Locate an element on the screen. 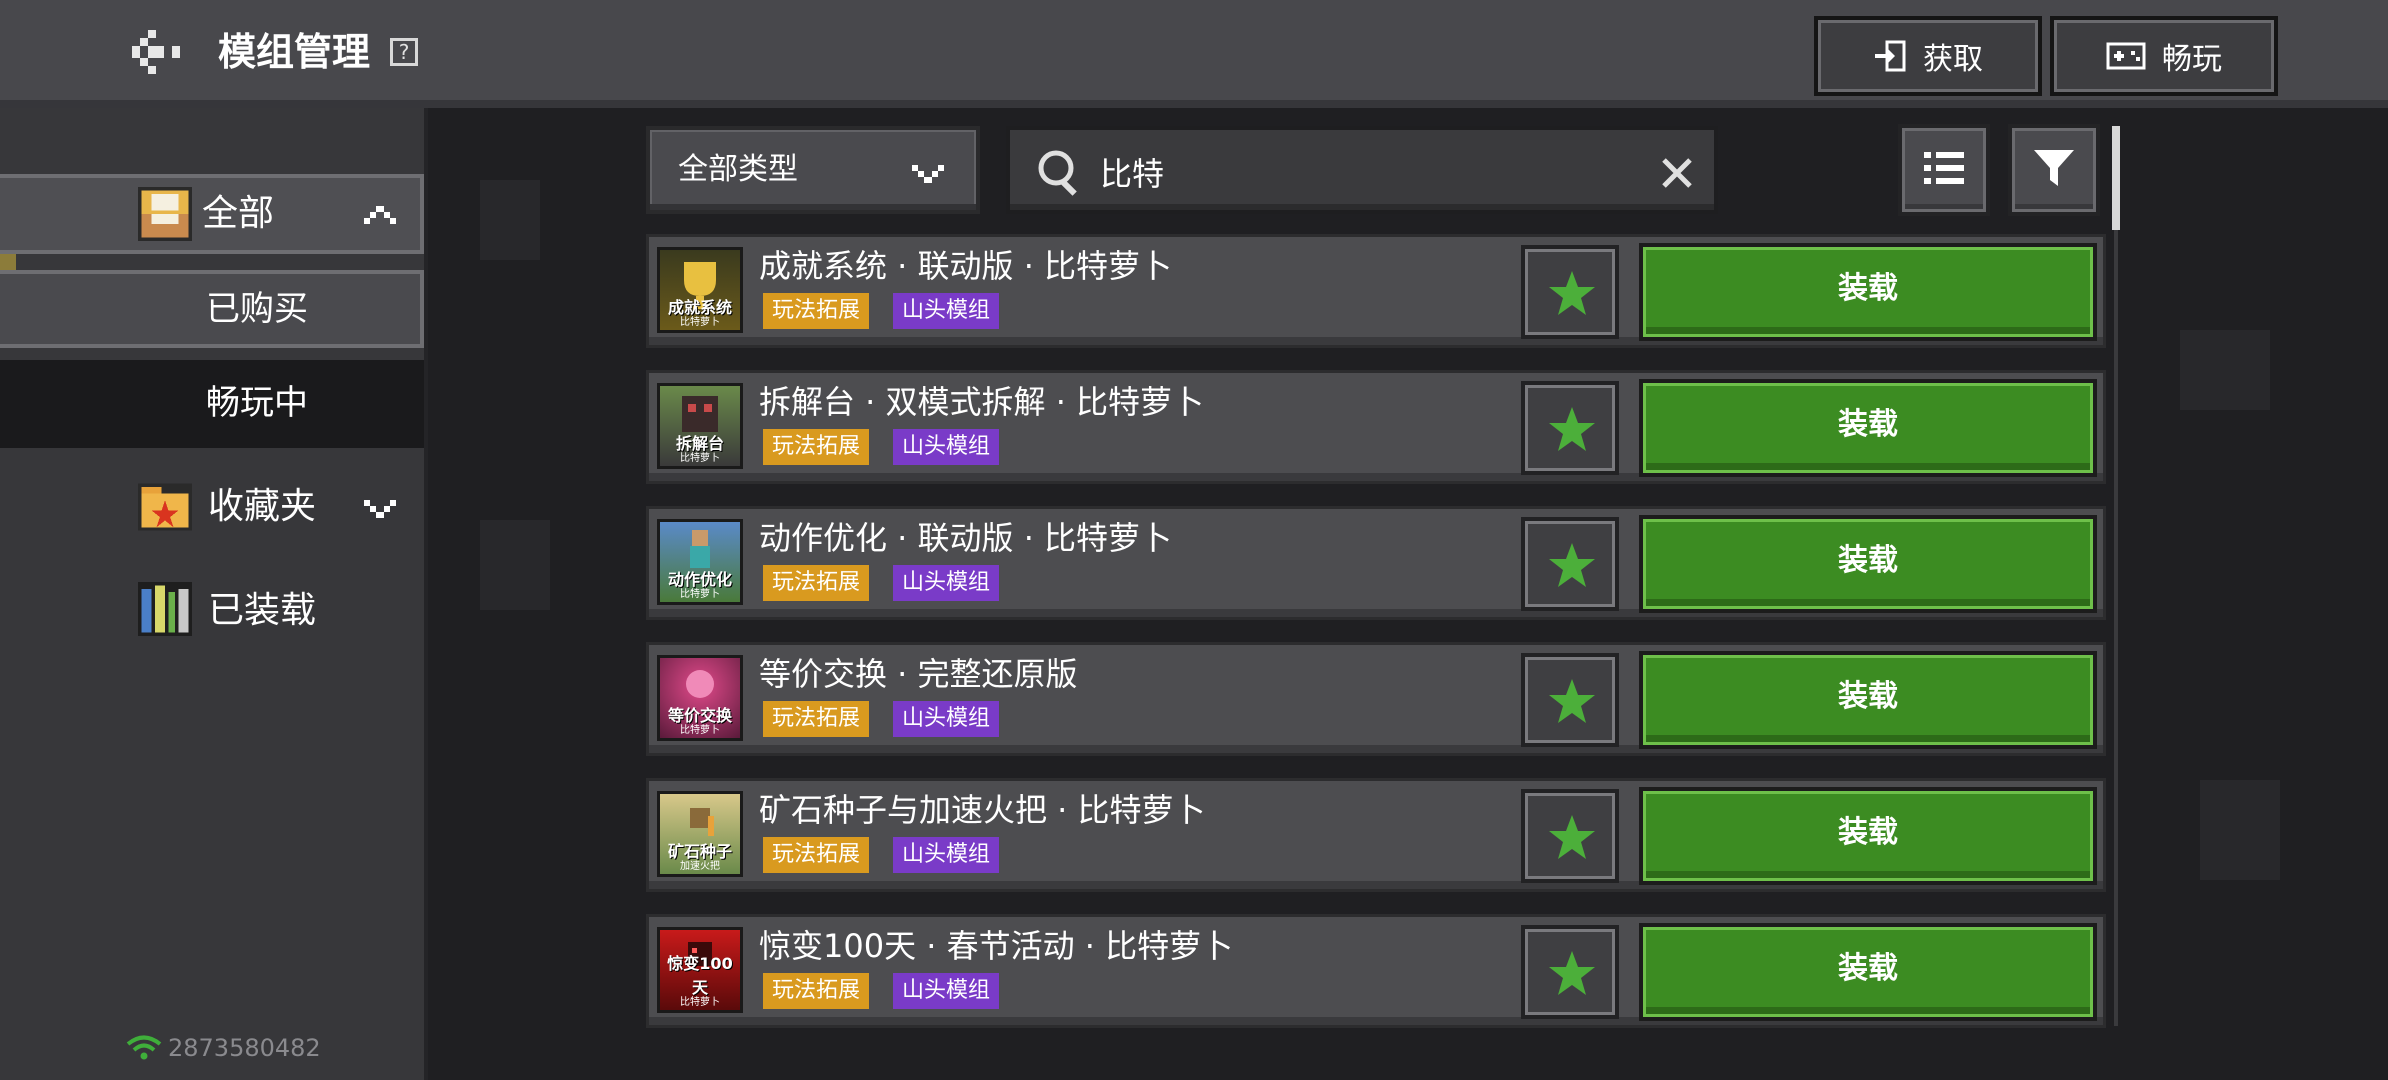 The width and height of the screenshot is (2388, 1080). mod-thumbnail: 等价交换 比特萝卜 is located at coordinates (700, 698).